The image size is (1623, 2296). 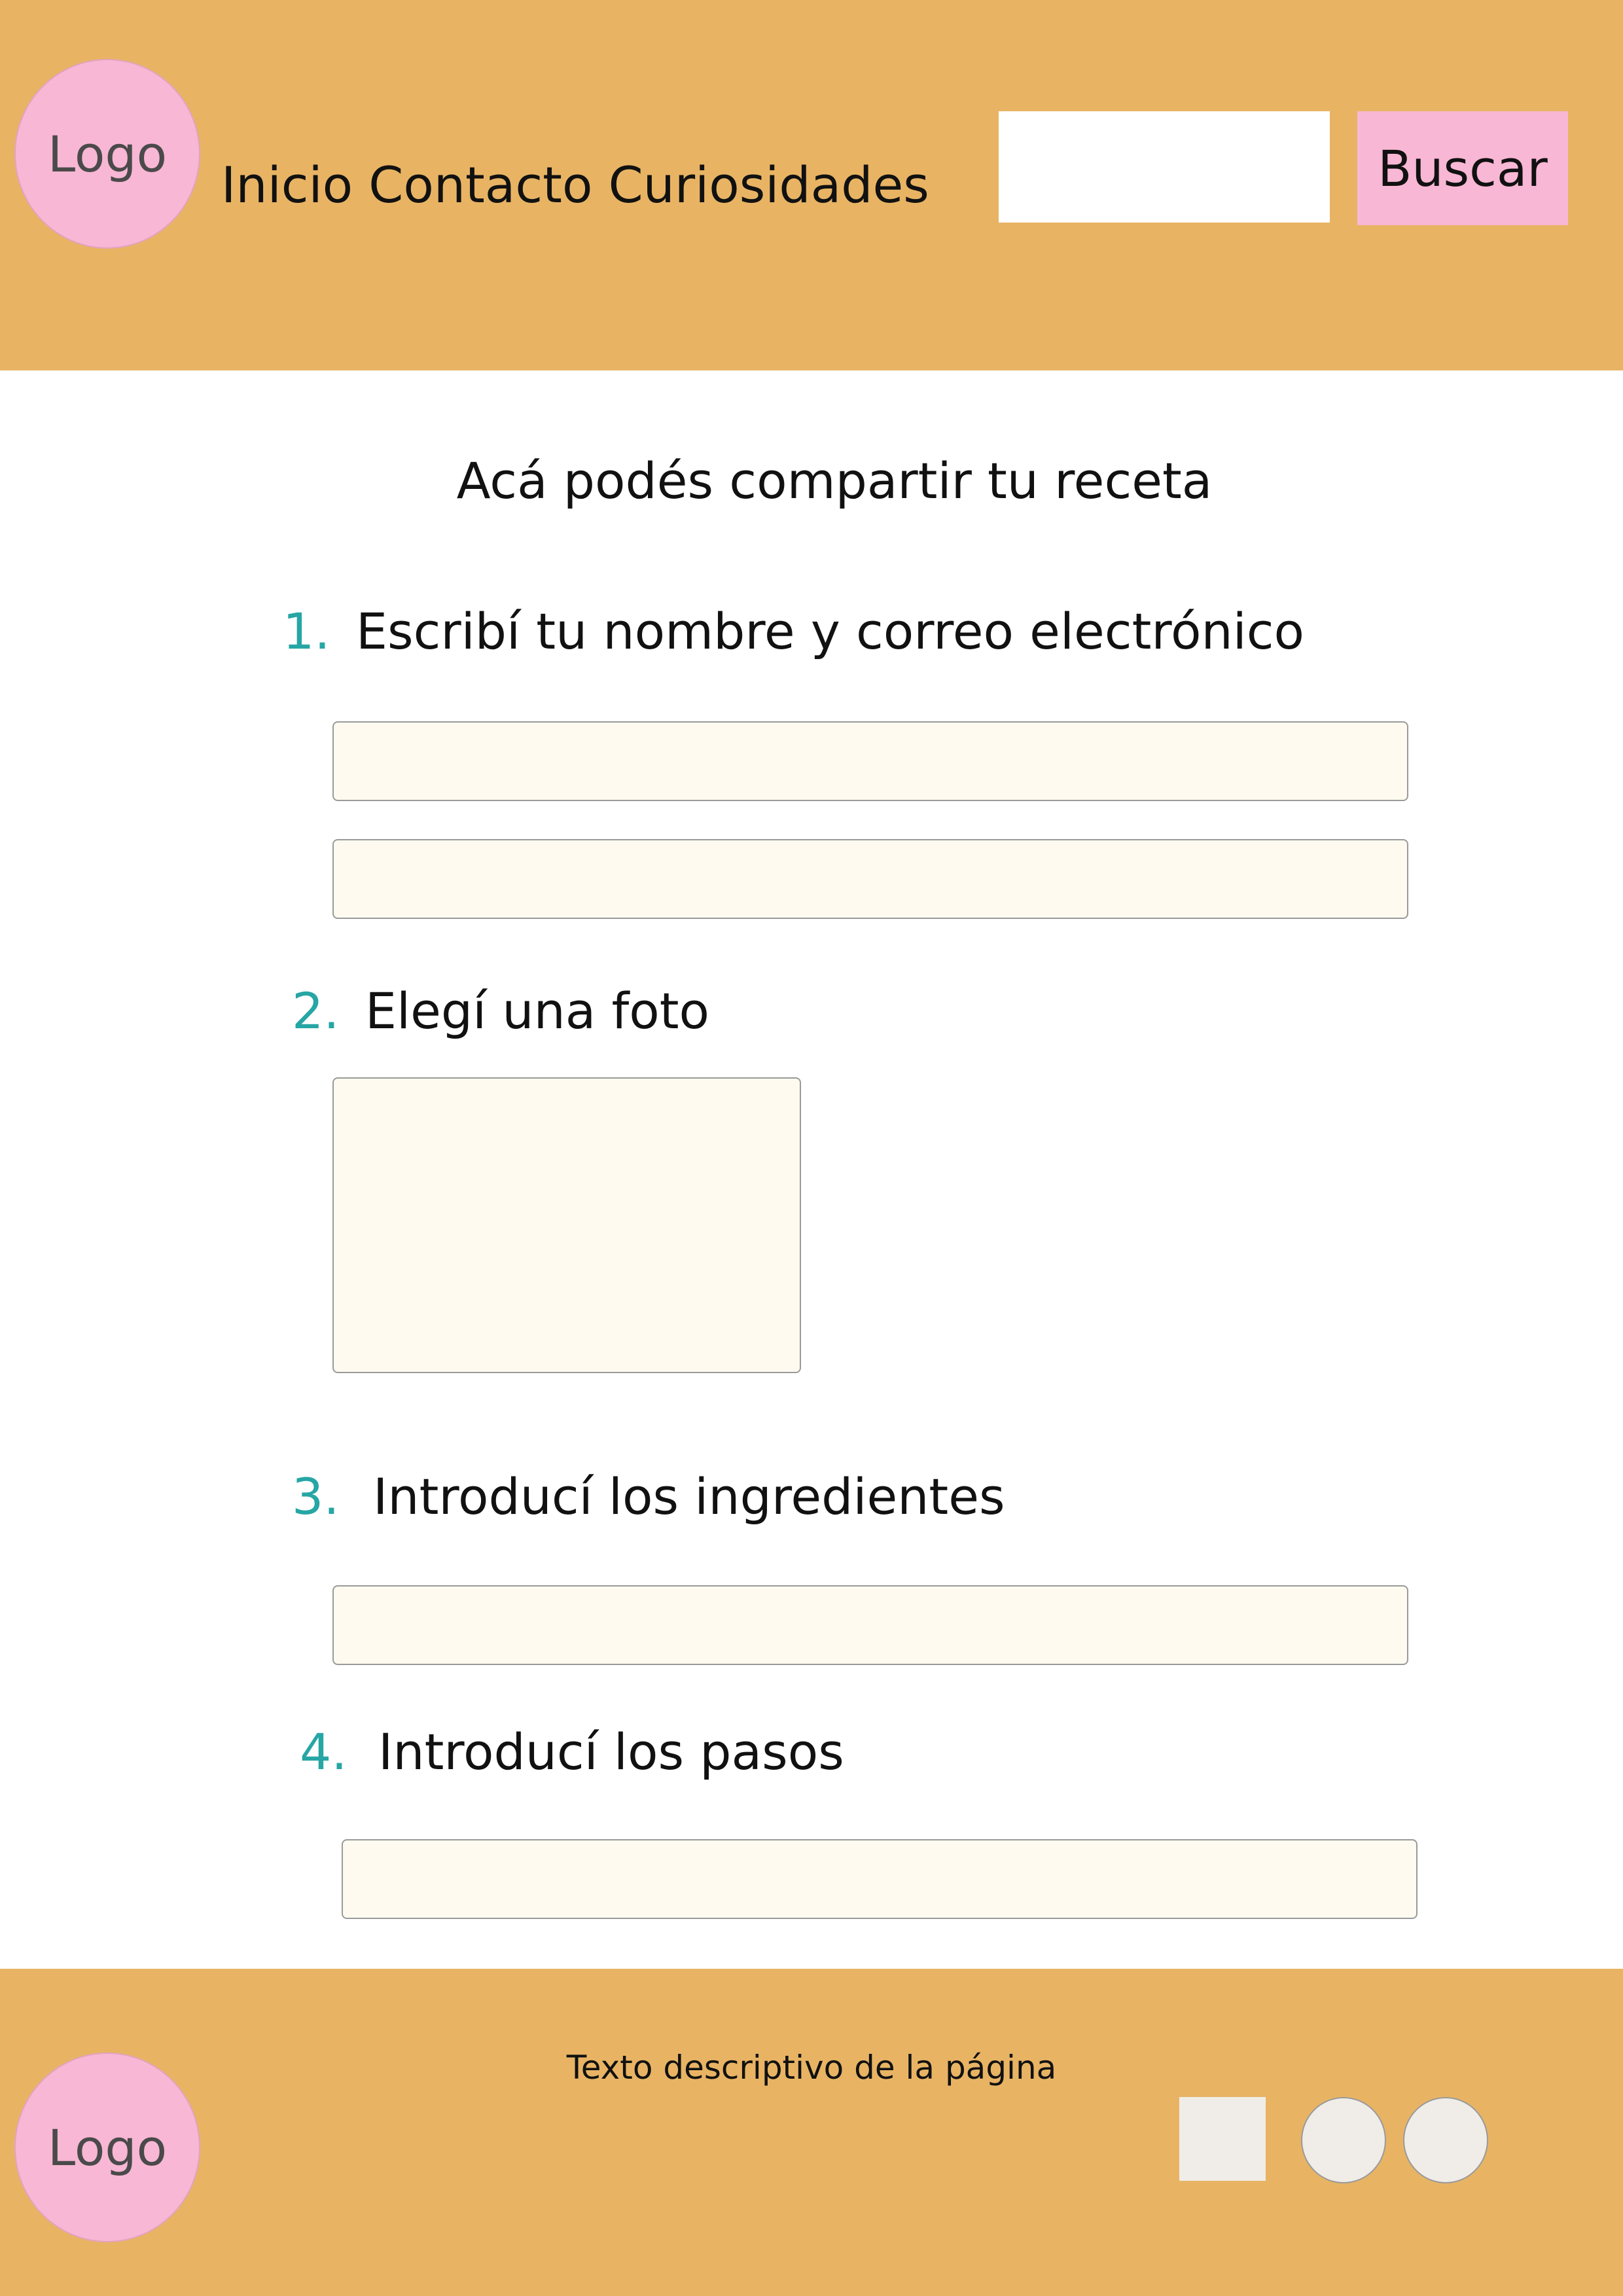 I want to click on step-2-heading: 2. Elegí una foto, so click(x=501, y=1011).